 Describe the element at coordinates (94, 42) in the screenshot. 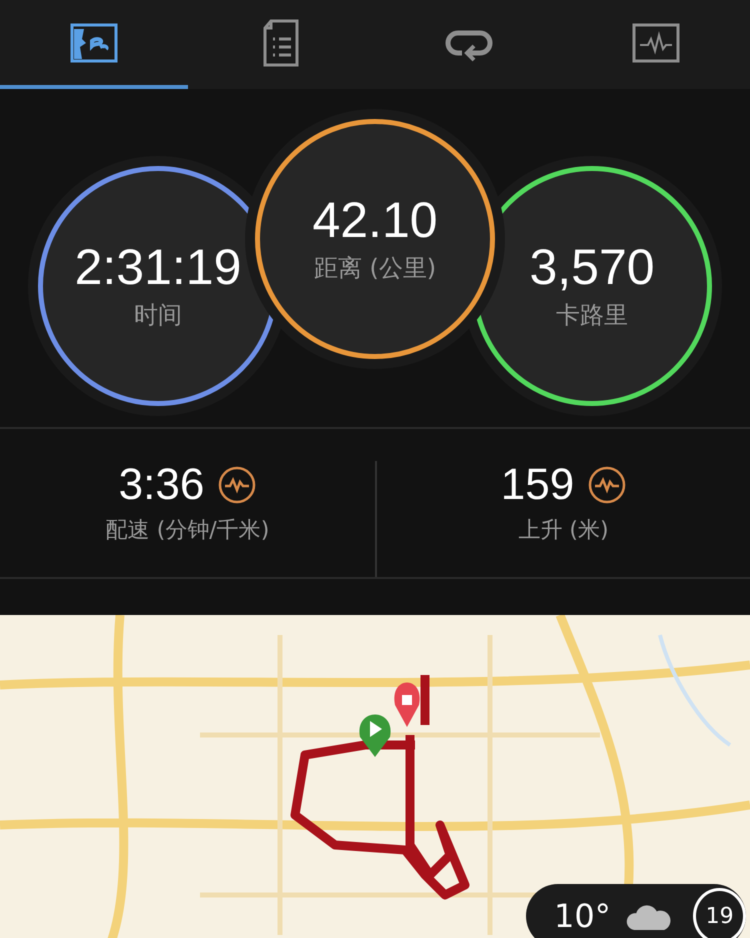

I see `map-icon` at that location.